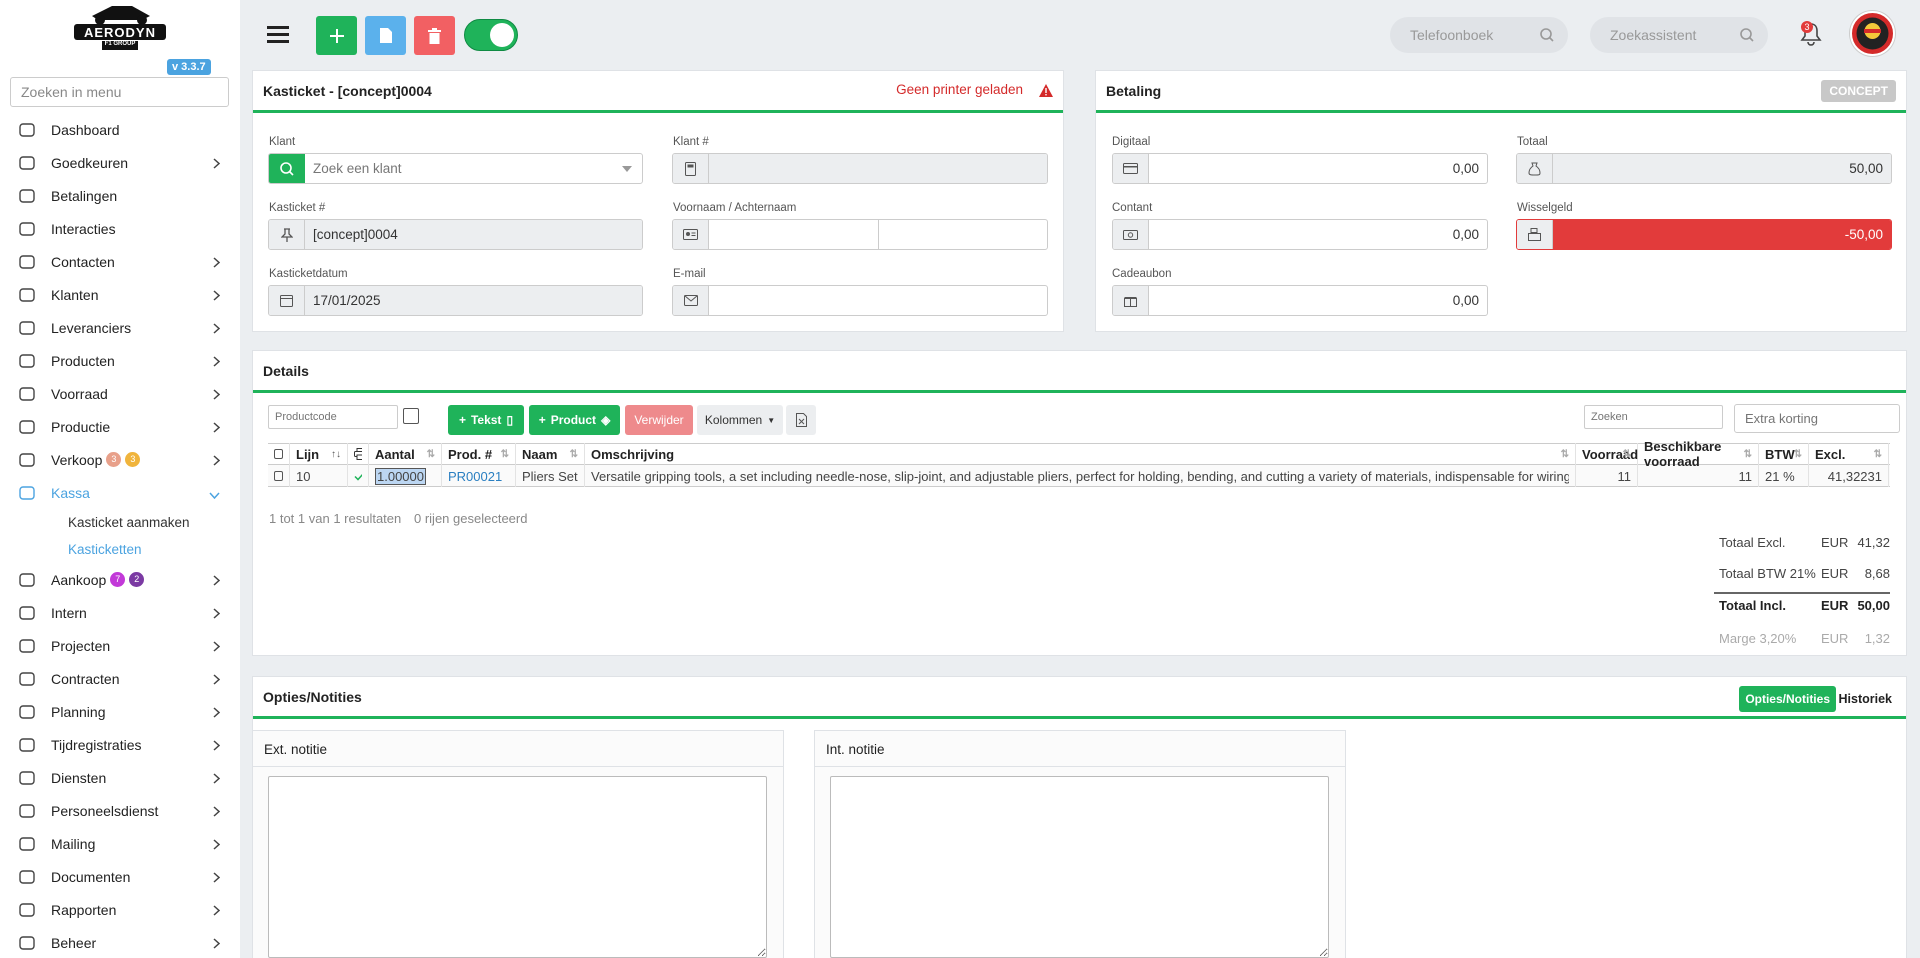 The image size is (1920, 958). Describe the element at coordinates (217, 944) in the screenshot. I see `chevron-right-icon` at that location.